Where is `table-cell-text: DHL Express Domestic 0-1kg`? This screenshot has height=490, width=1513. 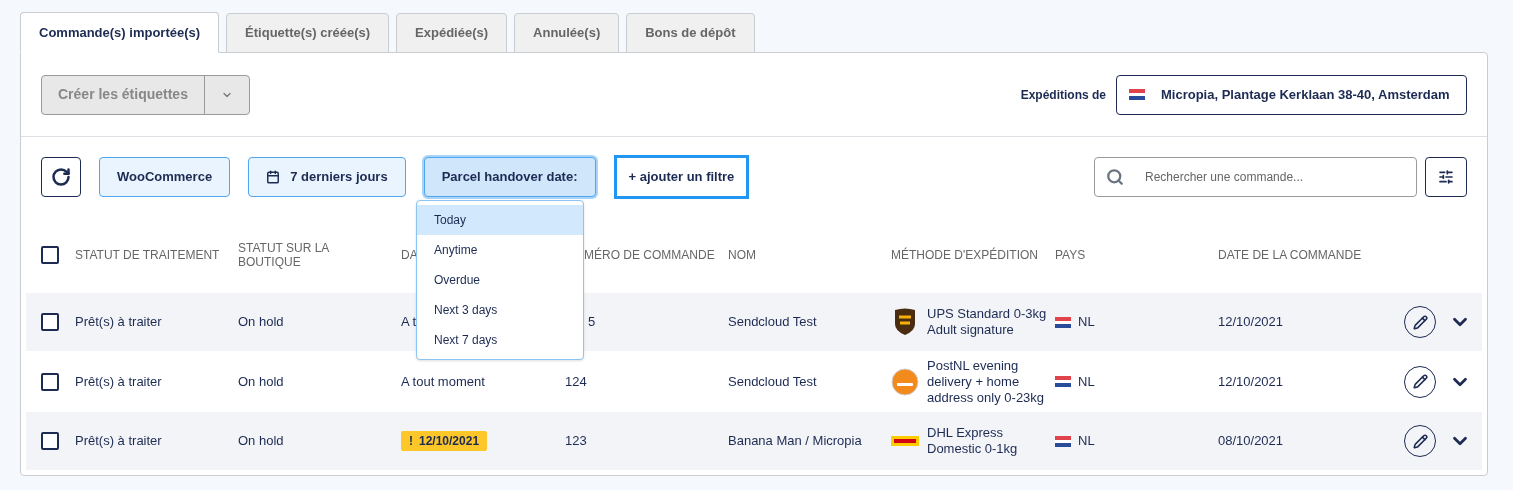 table-cell-text: DHL Express Domestic 0-1kg is located at coordinates (973, 441).